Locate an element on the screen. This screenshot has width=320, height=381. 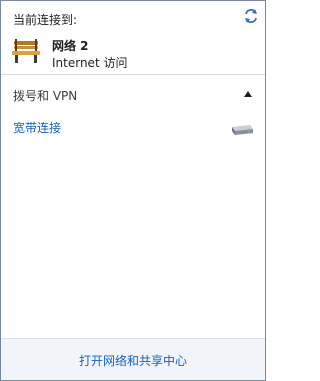
open-network-sharing-center-link: 打开网络和共享中心 is located at coordinates (133, 360).